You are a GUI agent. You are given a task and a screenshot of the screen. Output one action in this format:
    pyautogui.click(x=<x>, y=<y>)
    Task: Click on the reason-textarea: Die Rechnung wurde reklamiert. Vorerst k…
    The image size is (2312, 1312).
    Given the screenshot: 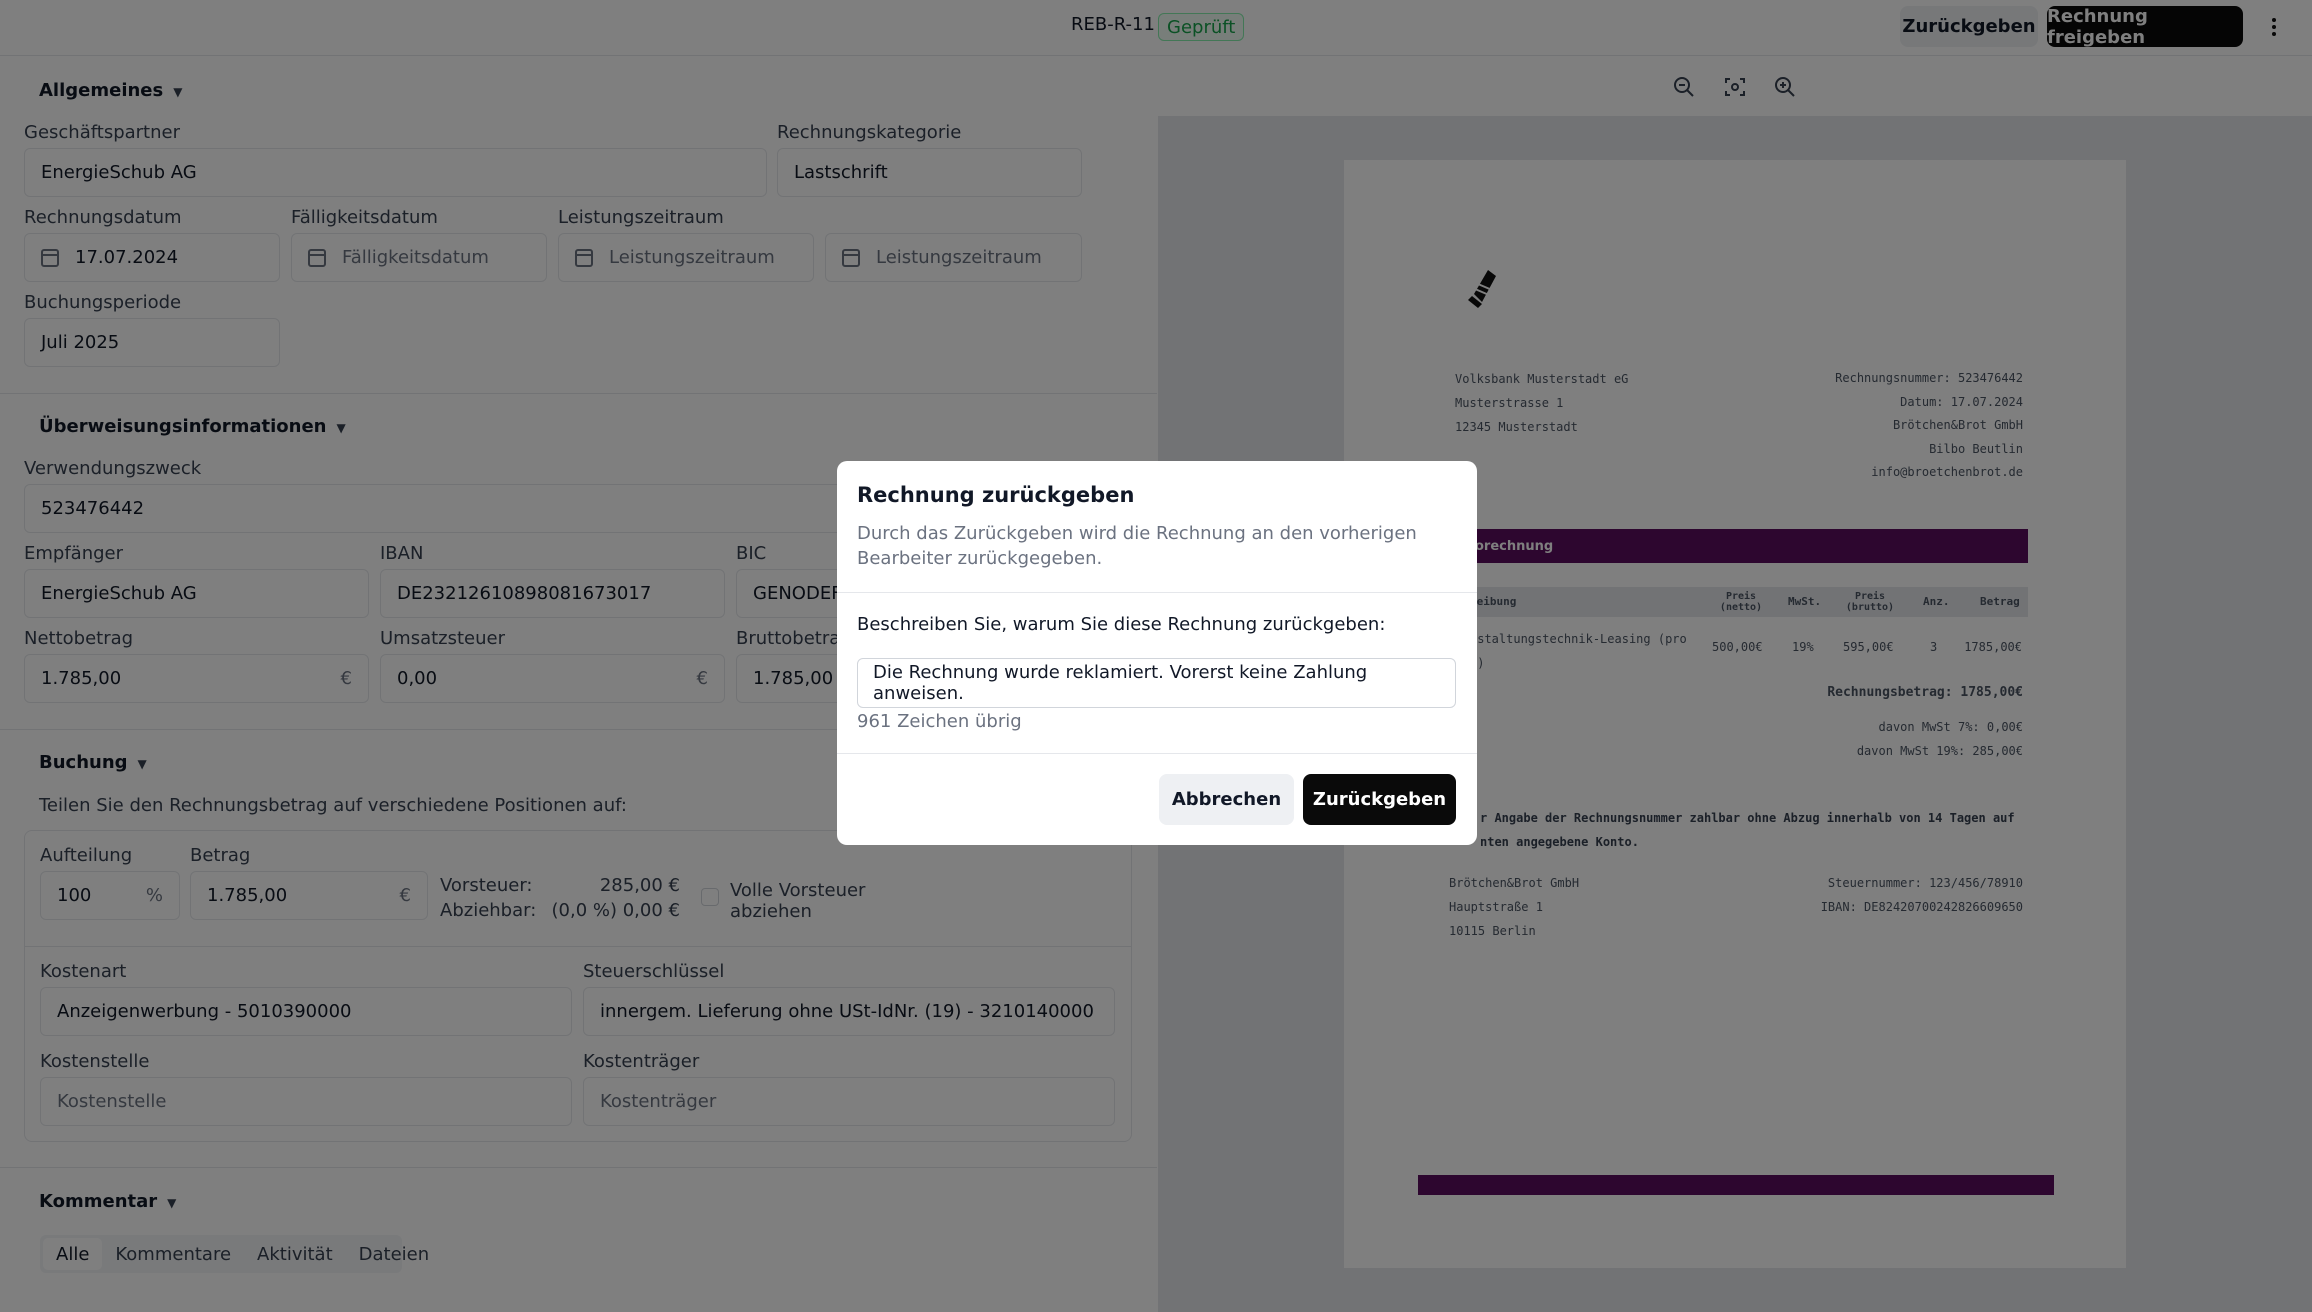 What is the action you would take?
    pyautogui.click(x=1156, y=683)
    